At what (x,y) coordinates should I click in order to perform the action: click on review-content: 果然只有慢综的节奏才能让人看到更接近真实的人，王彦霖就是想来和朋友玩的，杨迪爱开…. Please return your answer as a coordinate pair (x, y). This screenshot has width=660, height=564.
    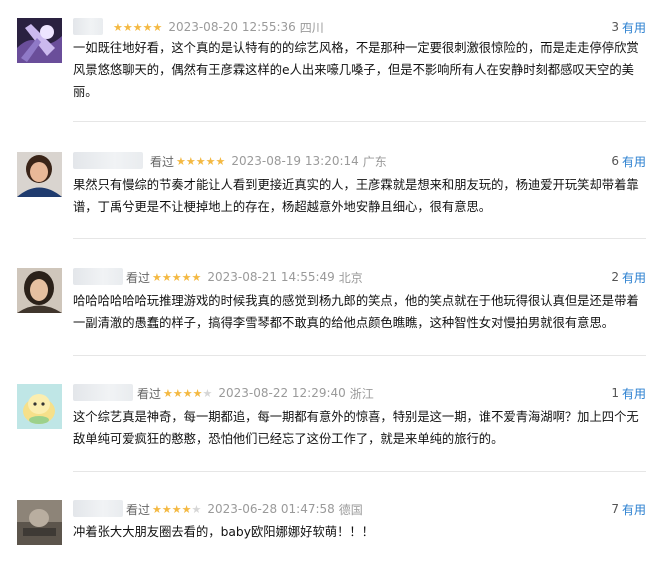
    Looking at the image, I should click on (356, 196).